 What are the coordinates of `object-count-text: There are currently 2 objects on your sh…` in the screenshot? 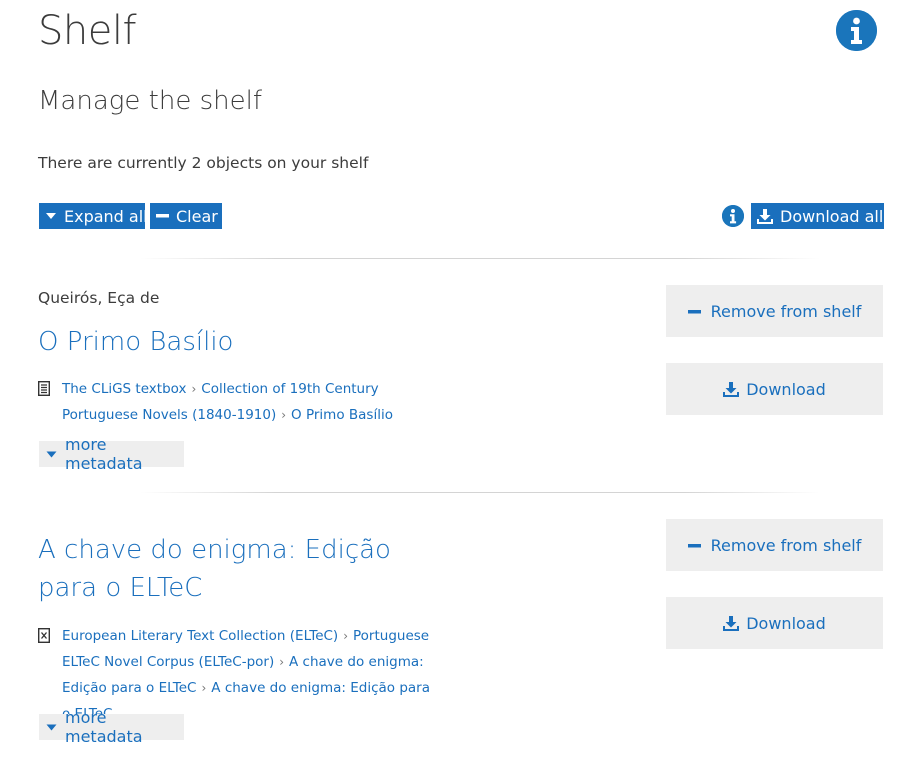 It's located at (203, 163).